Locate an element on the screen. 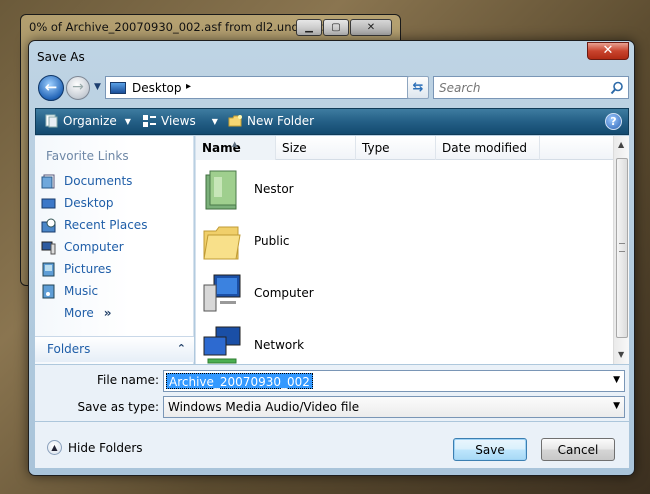 This screenshot has width=650, height=494. forward-button: → is located at coordinates (78, 88).